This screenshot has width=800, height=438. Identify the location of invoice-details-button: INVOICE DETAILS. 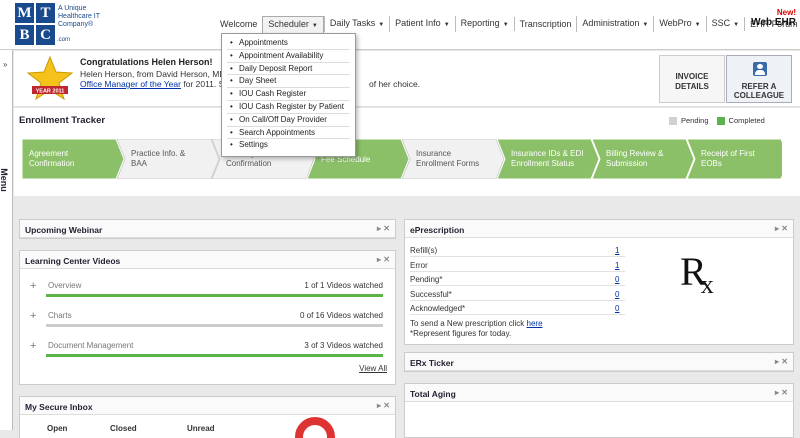
(692, 79).